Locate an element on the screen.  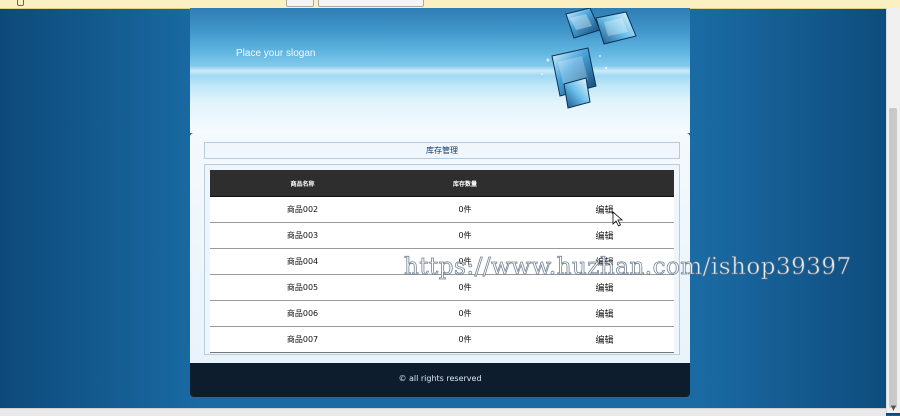
page-footer: © all rights reserved is located at coordinates (440, 380).